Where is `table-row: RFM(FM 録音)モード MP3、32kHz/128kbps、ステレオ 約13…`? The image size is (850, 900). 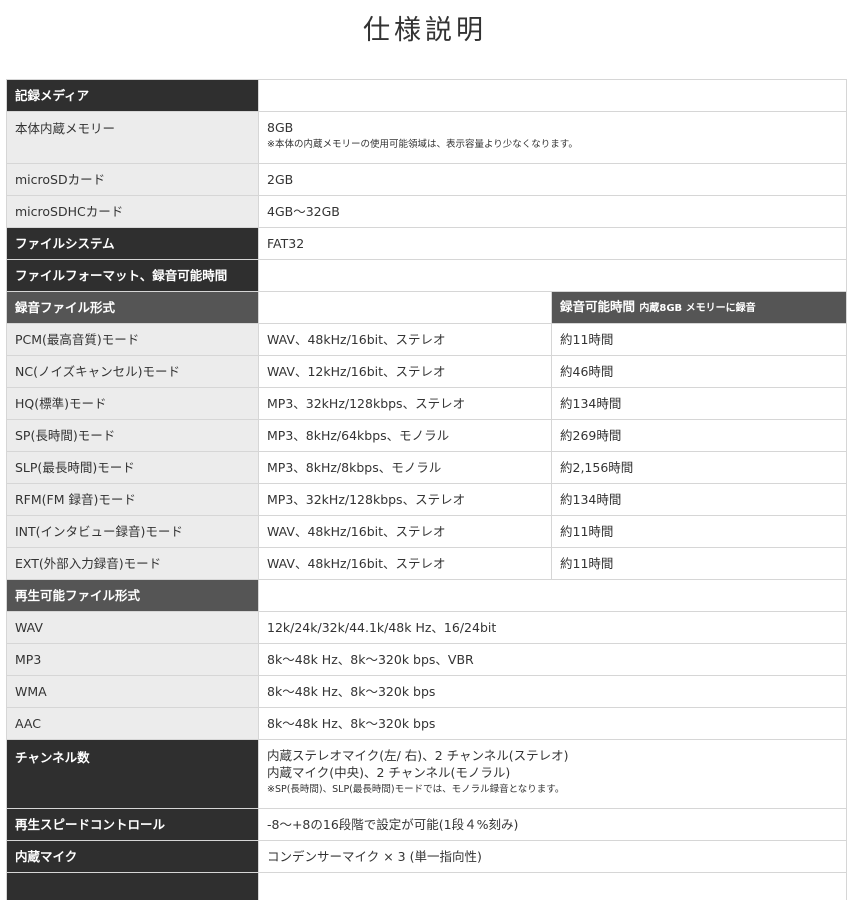 table-row: RFM(FM 録音)モード MP3、32kHz/128kbps、ステレオ 約13… is located at coordinates (426, 499).